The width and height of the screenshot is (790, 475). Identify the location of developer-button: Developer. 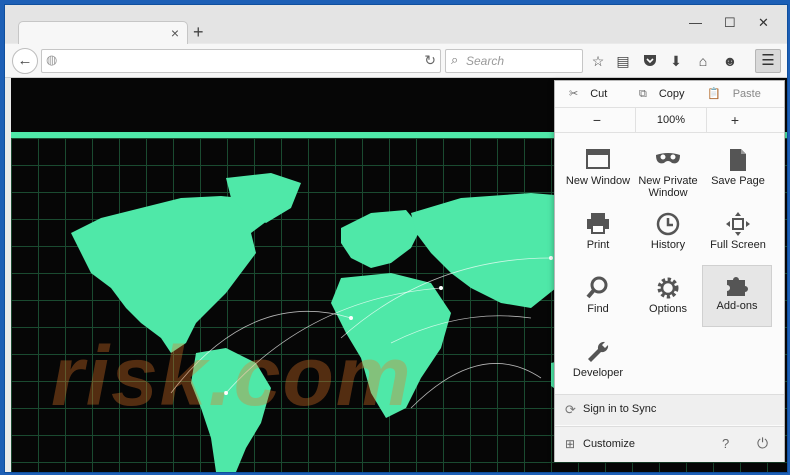
(598, 364).